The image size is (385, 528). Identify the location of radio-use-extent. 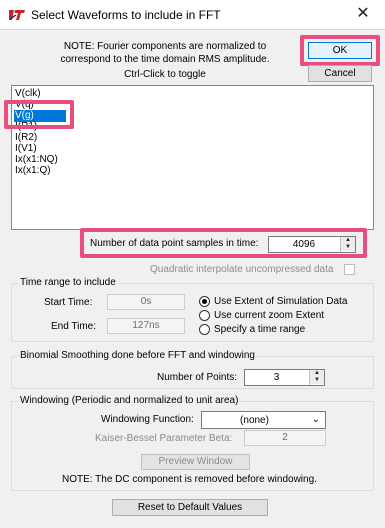
(204, 301).